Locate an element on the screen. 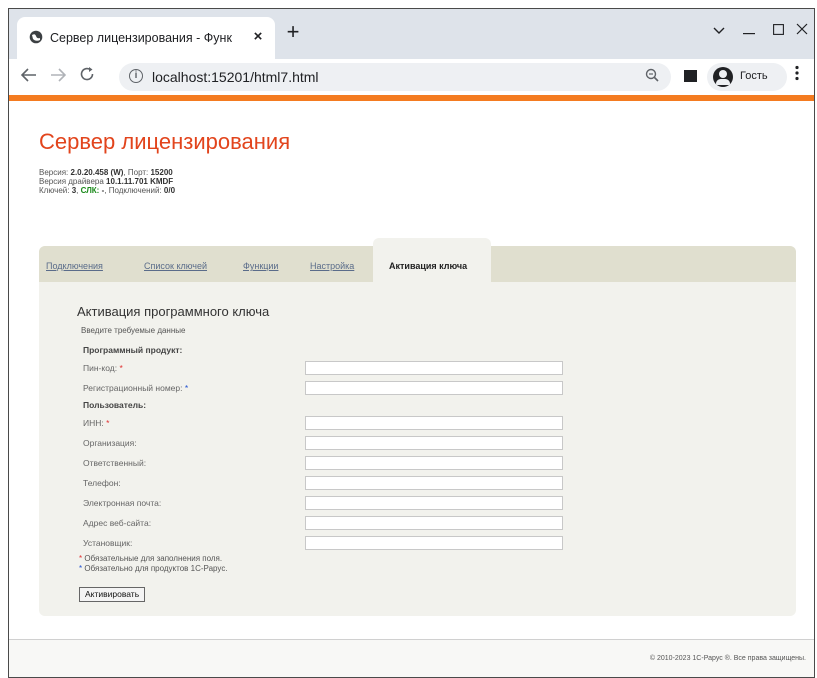  pin-label: Пин-код: * is located at coordinates (103, 368).